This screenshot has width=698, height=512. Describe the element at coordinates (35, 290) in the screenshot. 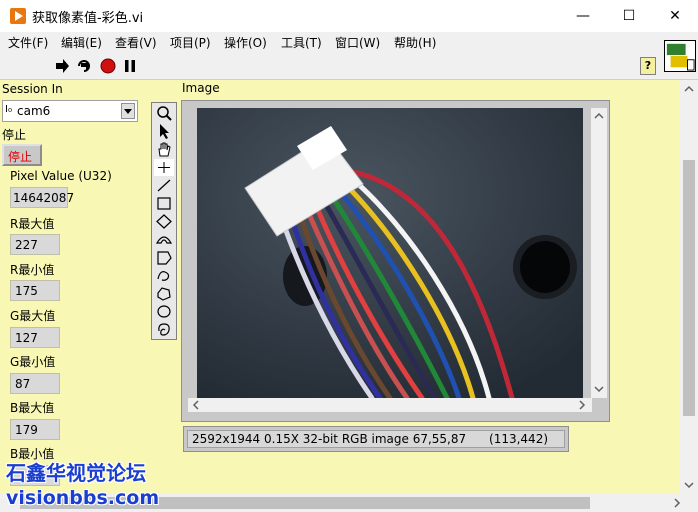

I see `r-min-indicator: 175` at that location.